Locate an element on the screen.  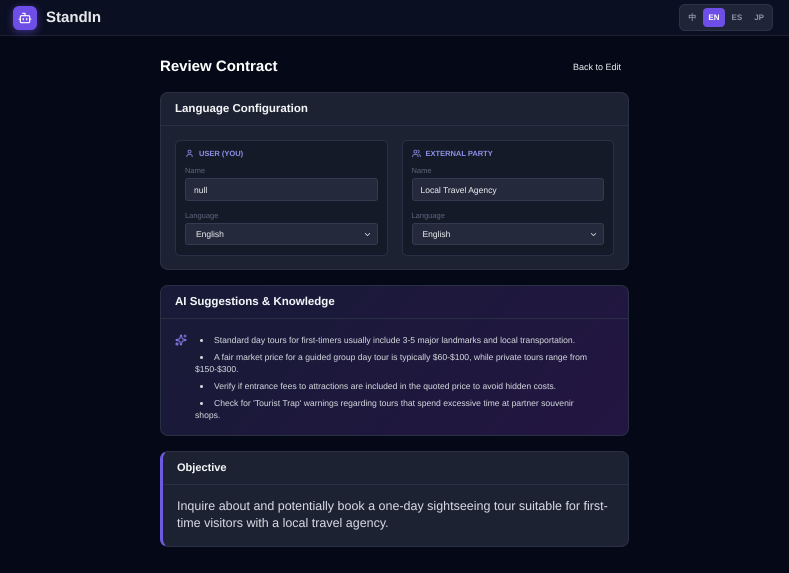
language-button: JP is located at coordinates (759, 17).